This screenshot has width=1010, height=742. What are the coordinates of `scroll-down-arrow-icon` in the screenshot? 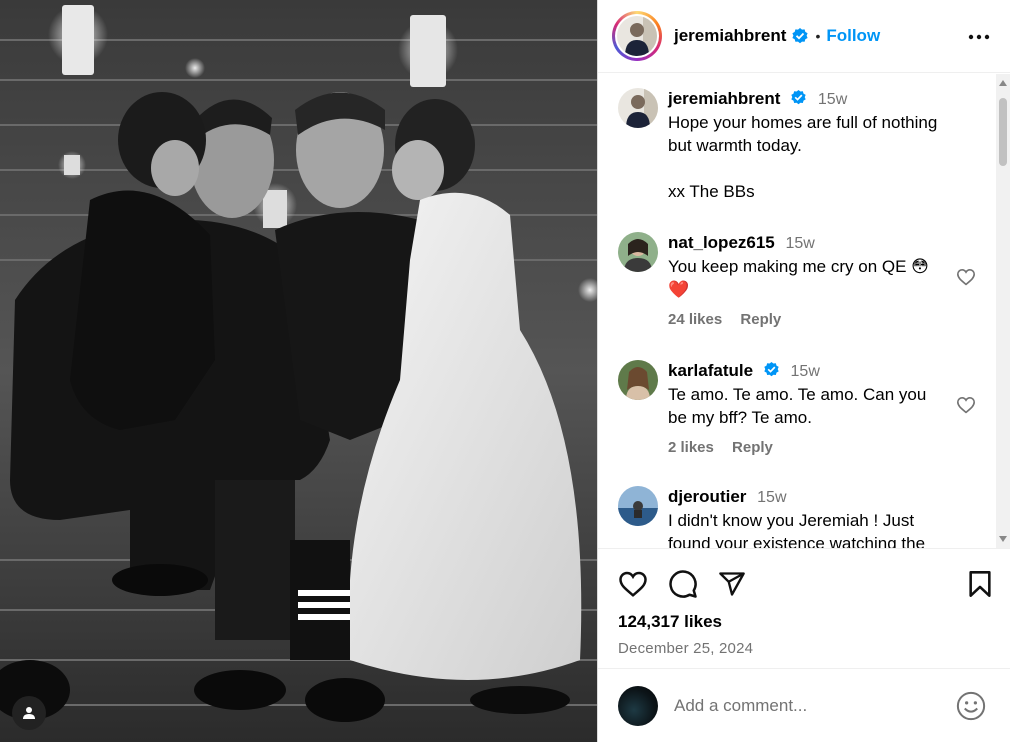 It's located at (1003, 539).